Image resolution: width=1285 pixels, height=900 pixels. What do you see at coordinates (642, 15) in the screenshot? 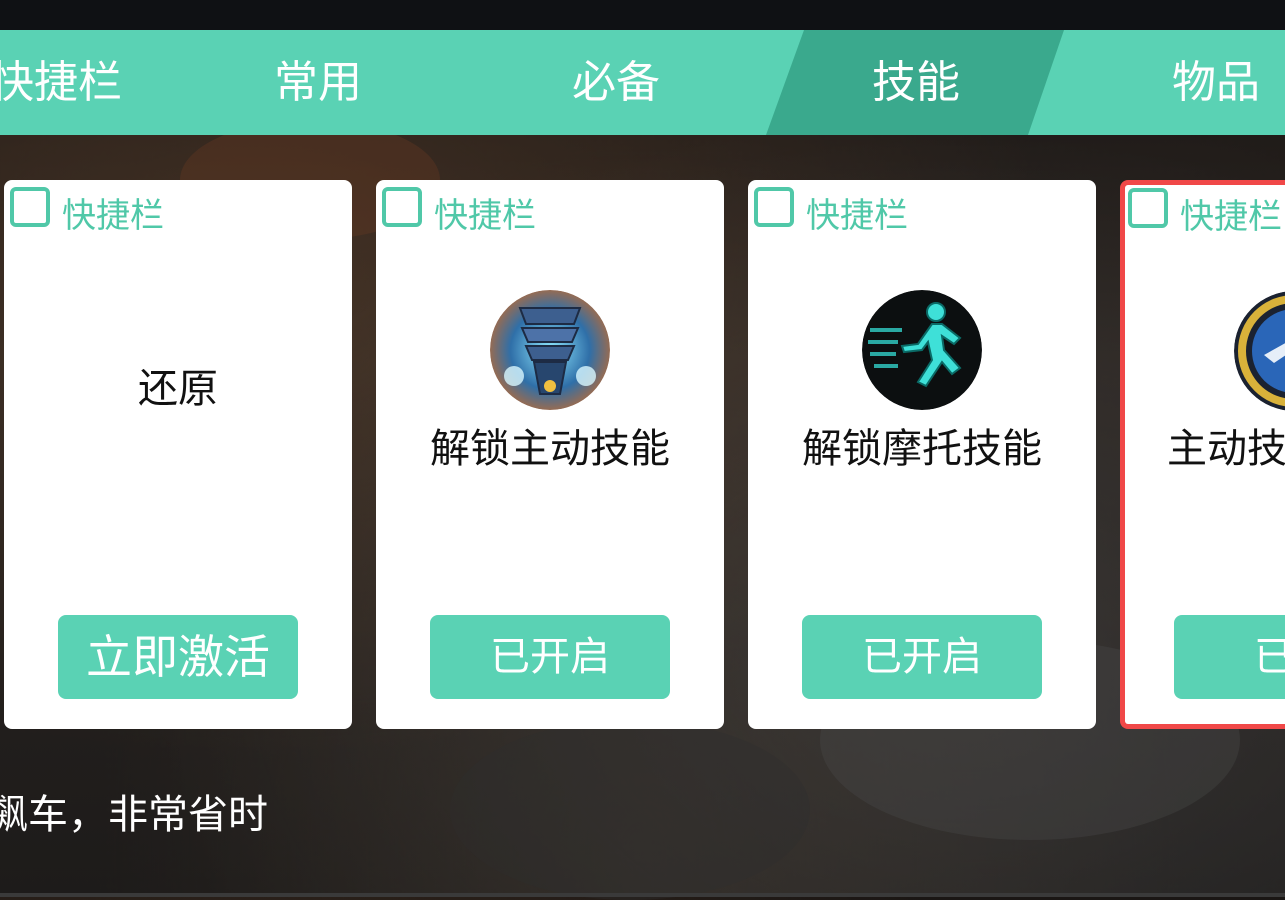
I see `top-status-strip` at bounding box center [642, 15].